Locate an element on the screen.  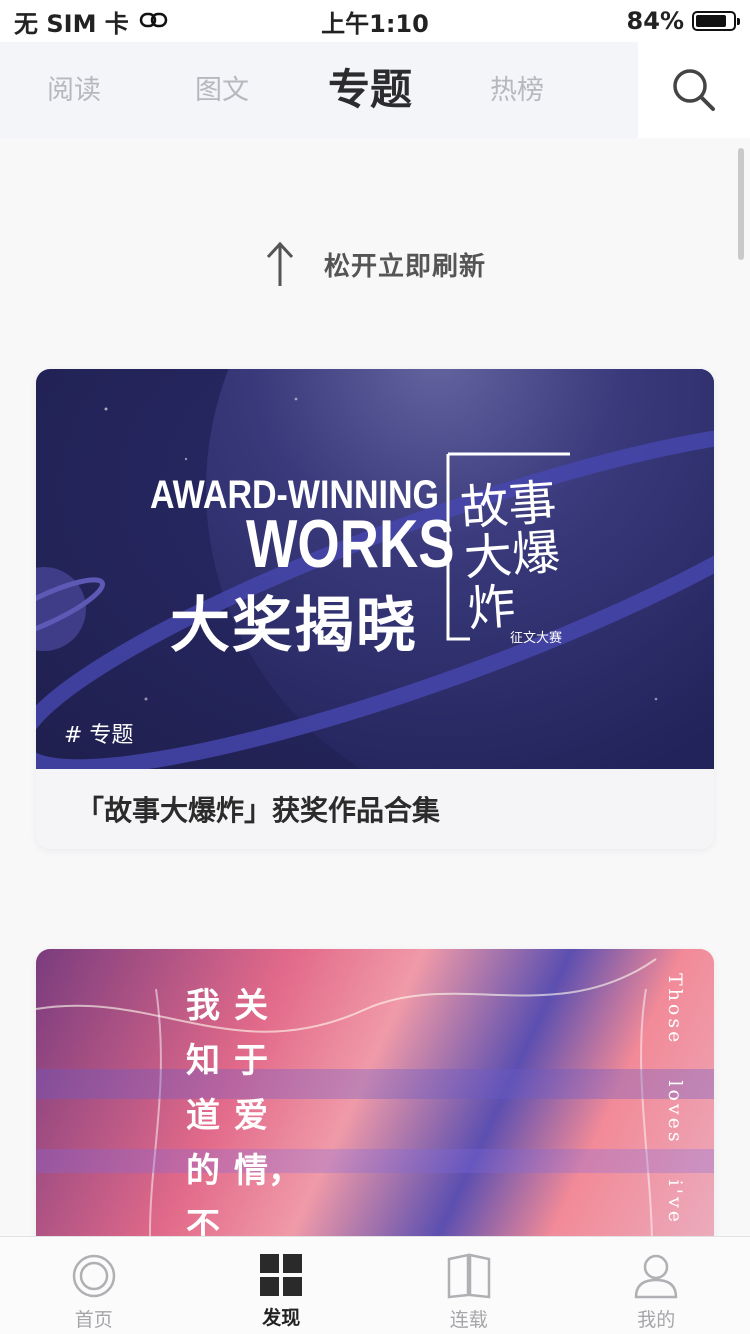
pull-refresh: 松开立即刷新 is located at coordinates (375, 264).